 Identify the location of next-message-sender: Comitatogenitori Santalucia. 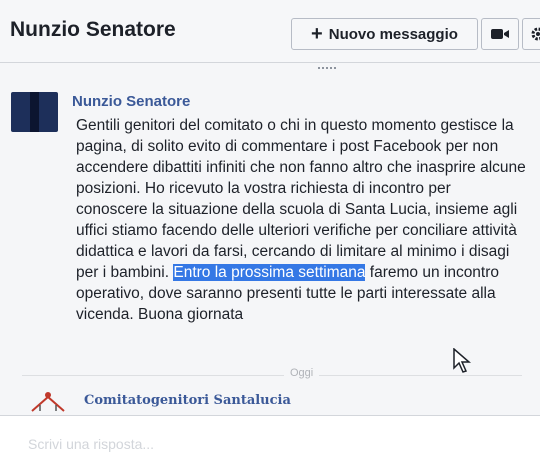
(187, 400).